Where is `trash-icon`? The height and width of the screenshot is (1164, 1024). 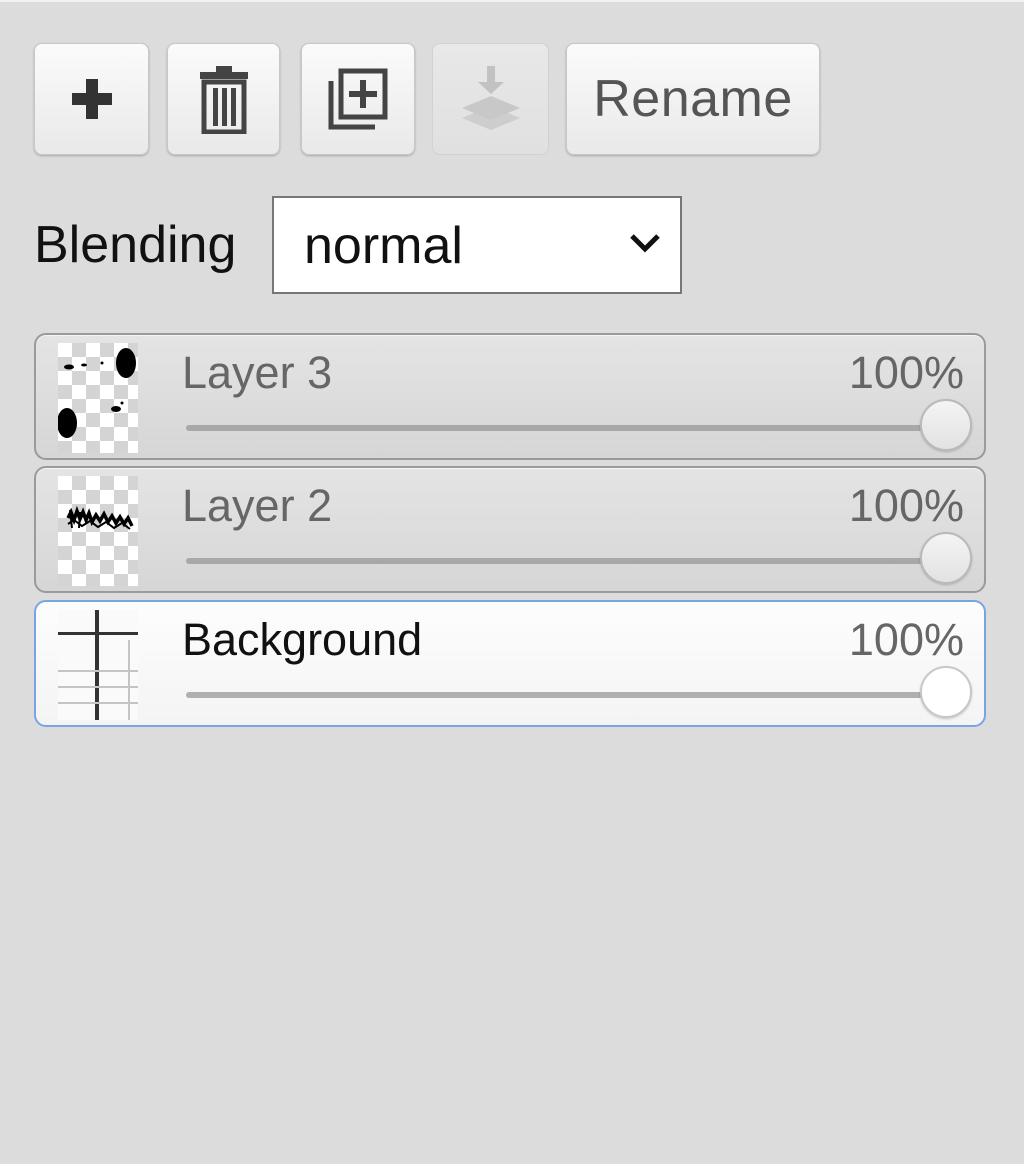 trash-icon is located at coordinates (223, 100).